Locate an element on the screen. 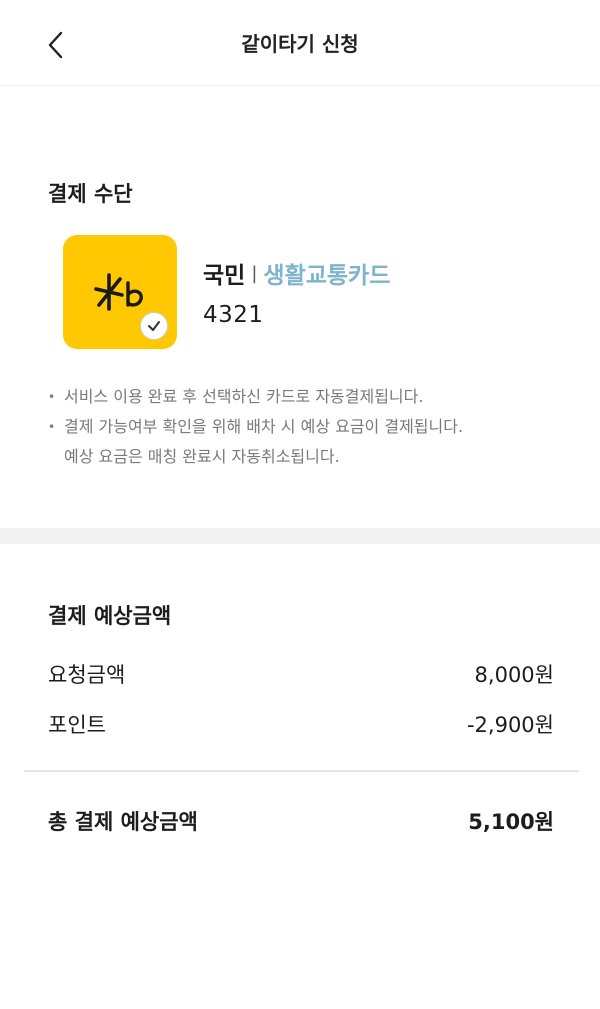 The width and height of the screenshot is (600, 1009). card-product-name: 생활교통카드 is located at coordinates (327, 276).